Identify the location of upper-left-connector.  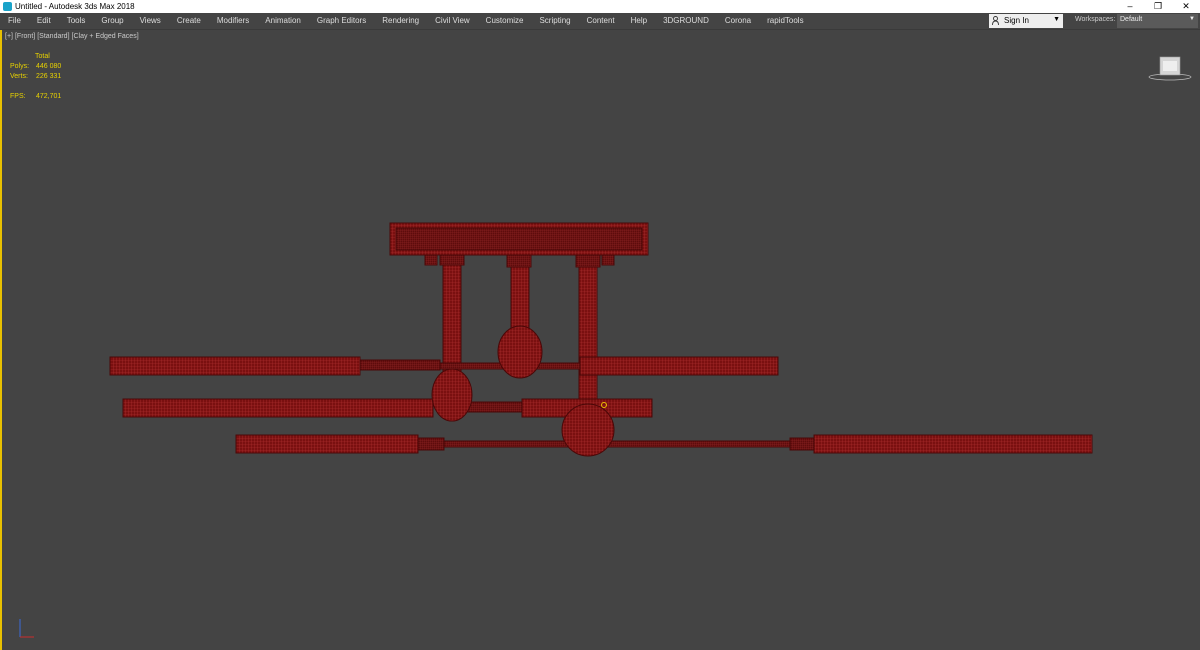
(400, 365).